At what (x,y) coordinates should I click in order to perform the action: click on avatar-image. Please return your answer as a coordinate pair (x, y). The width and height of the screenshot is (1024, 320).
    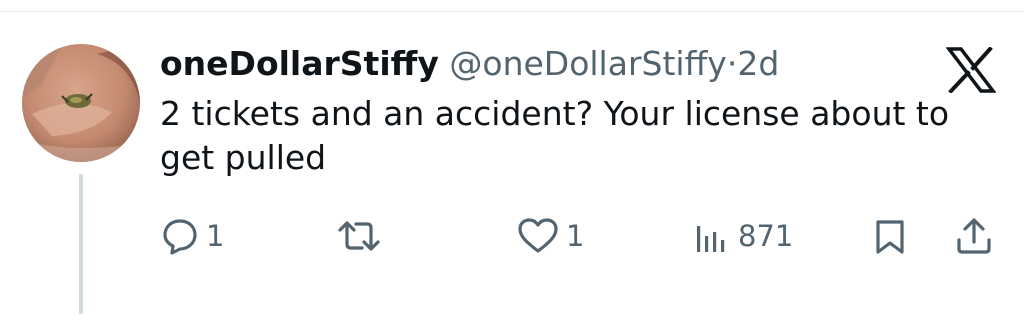
    Looking at the image, I should click on (81, 103).